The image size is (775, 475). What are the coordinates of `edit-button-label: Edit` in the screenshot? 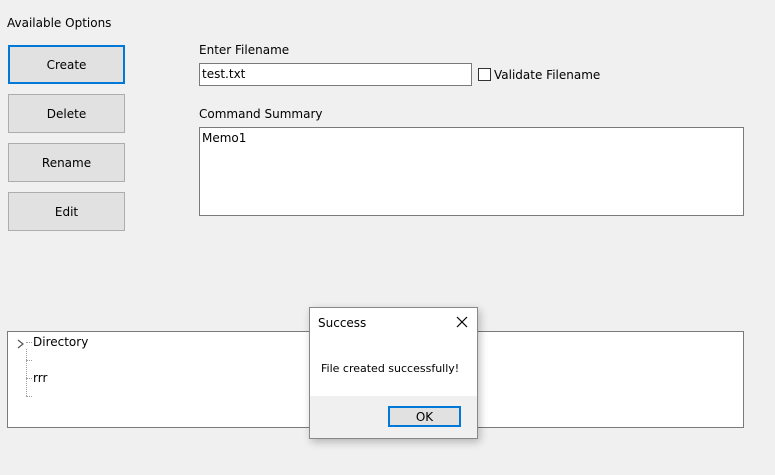 It's located at (66, 211).